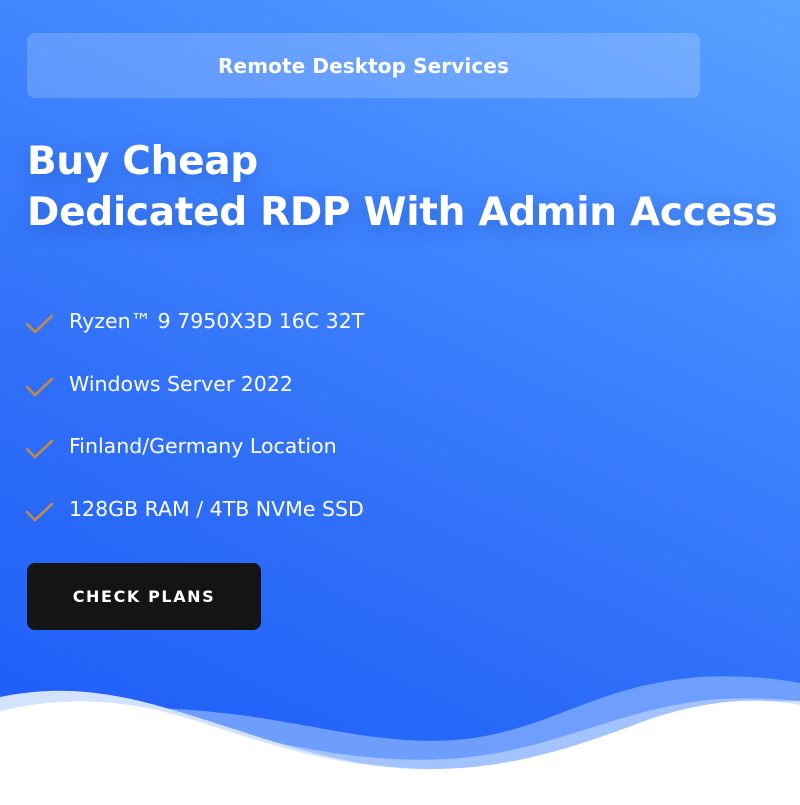 This screenshot has width=800, height=805. What do you see at coordinates (142, 161) in the screenshot?
I see `headline-line-1: Buy Cheap` at bounding box center [142, 161].